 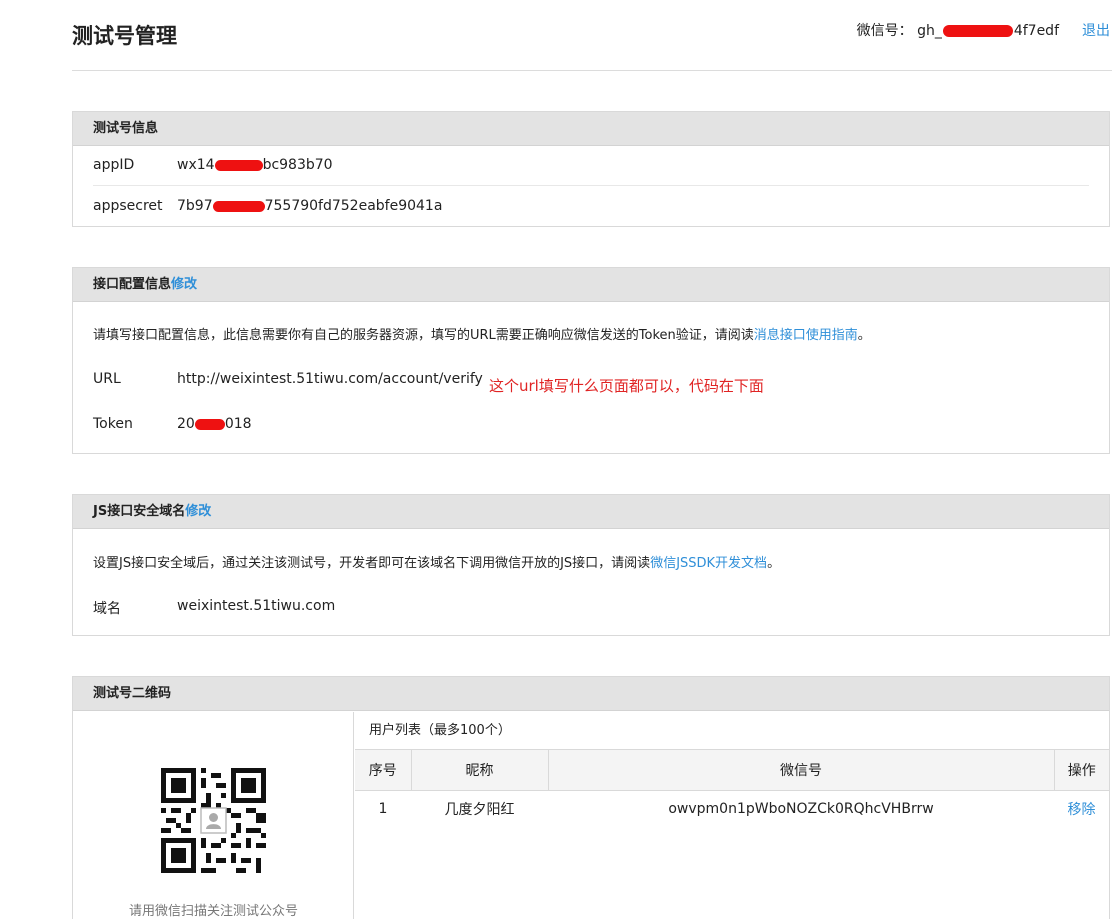 I want to click on user-table-header: 序号 昵称 微信号 操作, so click(x=732, y=770).